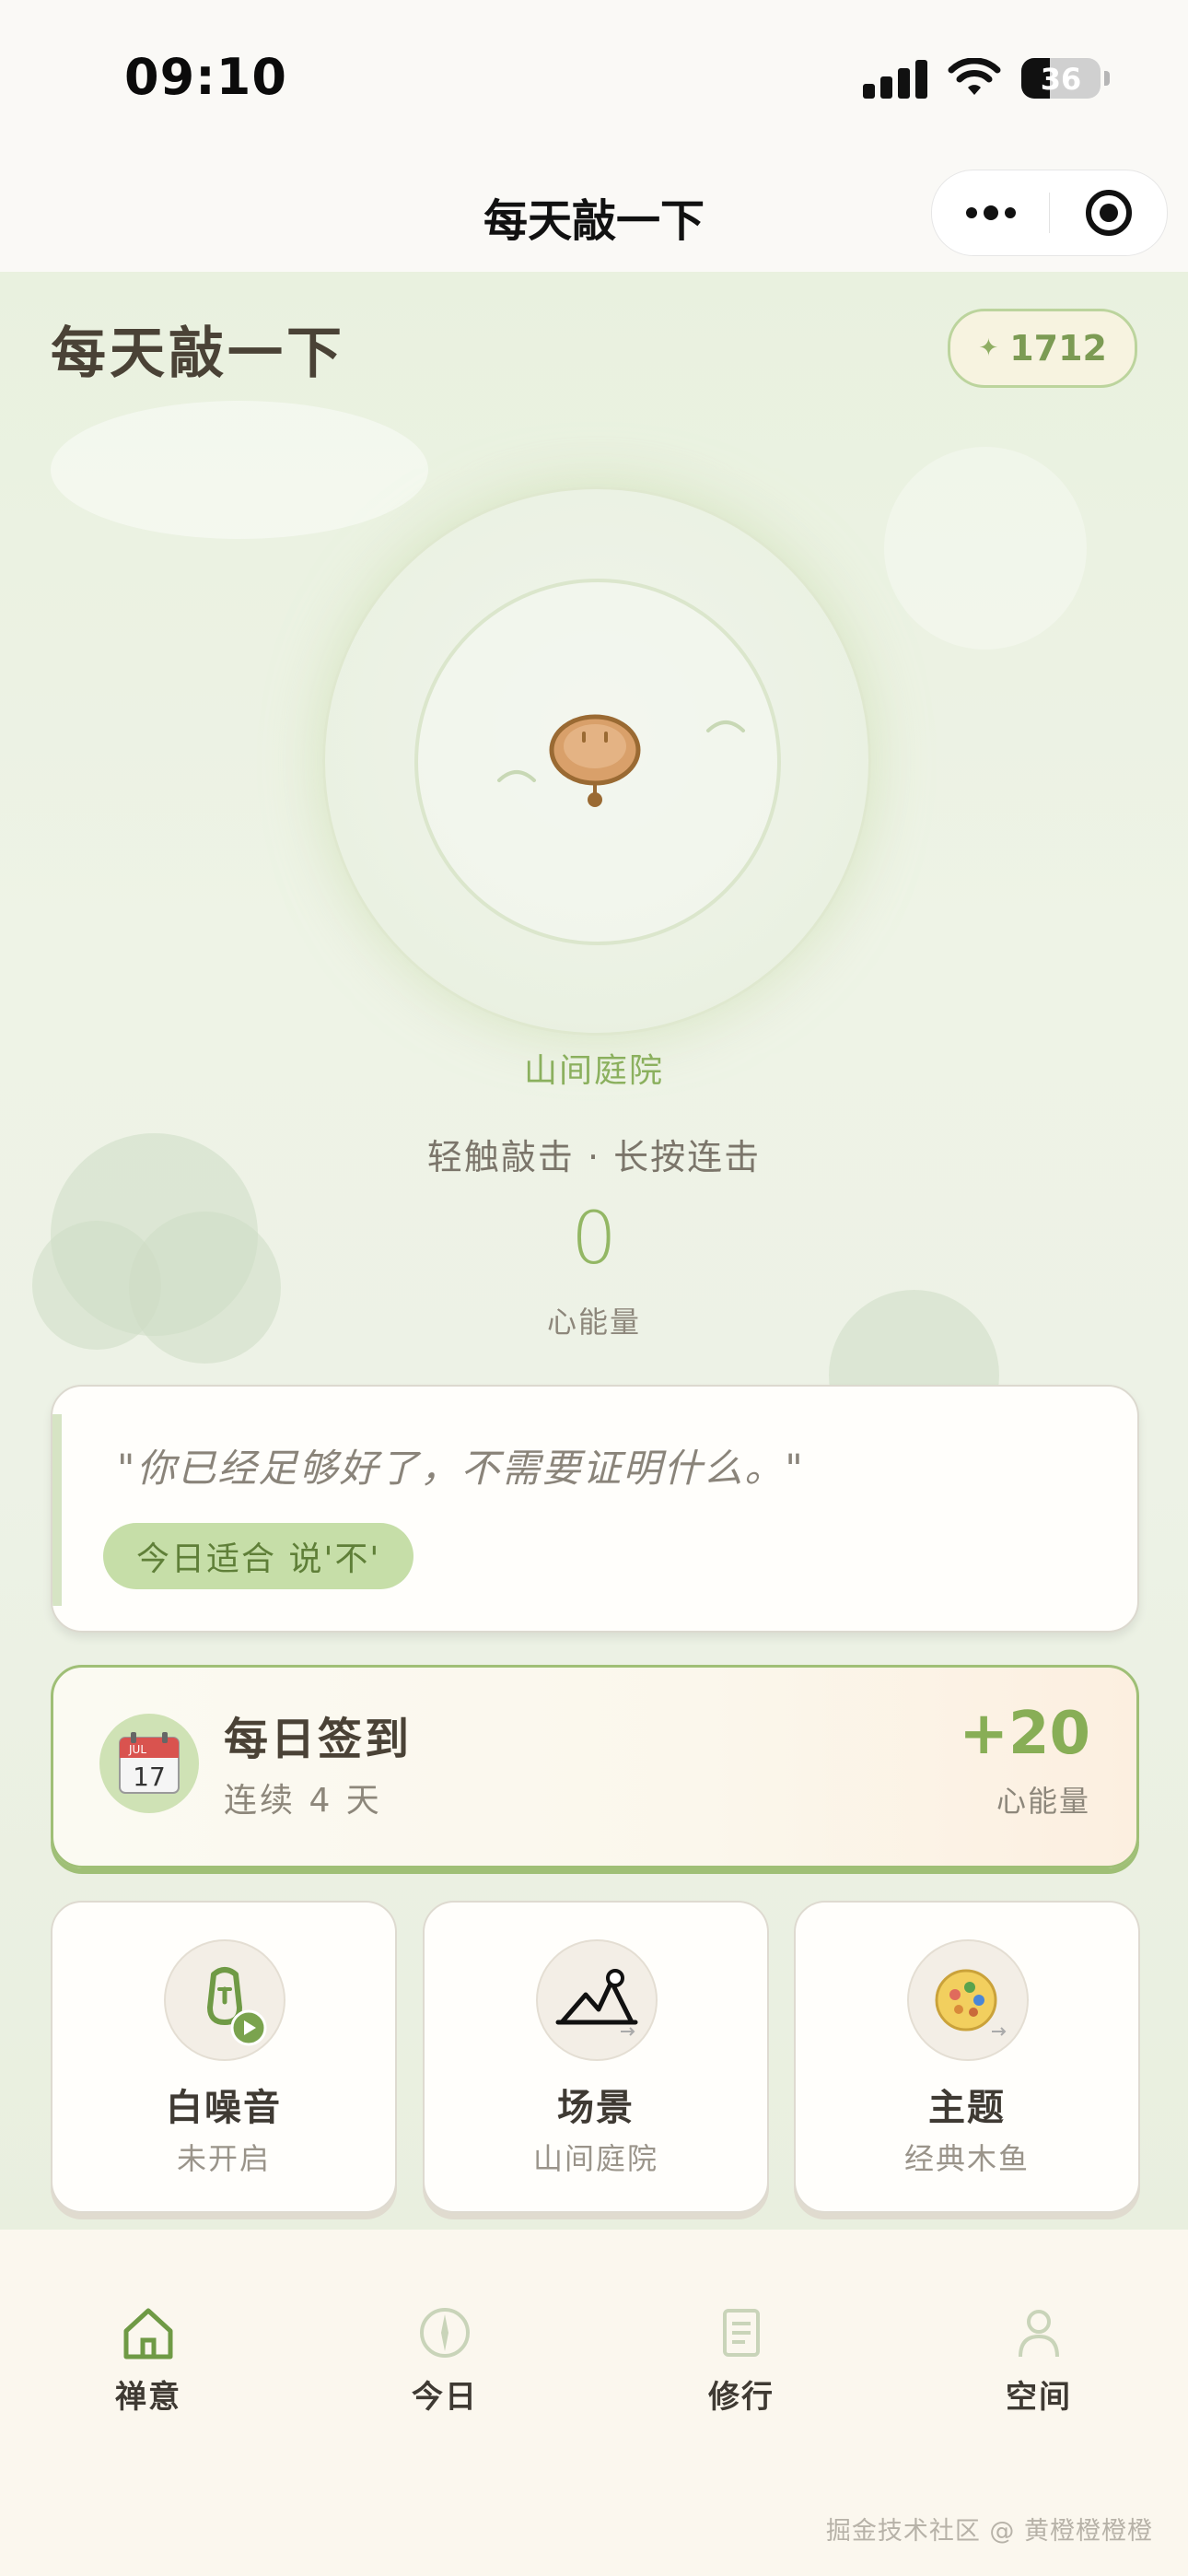  Describe the element at coordinates (967, 2158) in the screenshot. I see `tile-subtitle: 经典木鱼` at that location.